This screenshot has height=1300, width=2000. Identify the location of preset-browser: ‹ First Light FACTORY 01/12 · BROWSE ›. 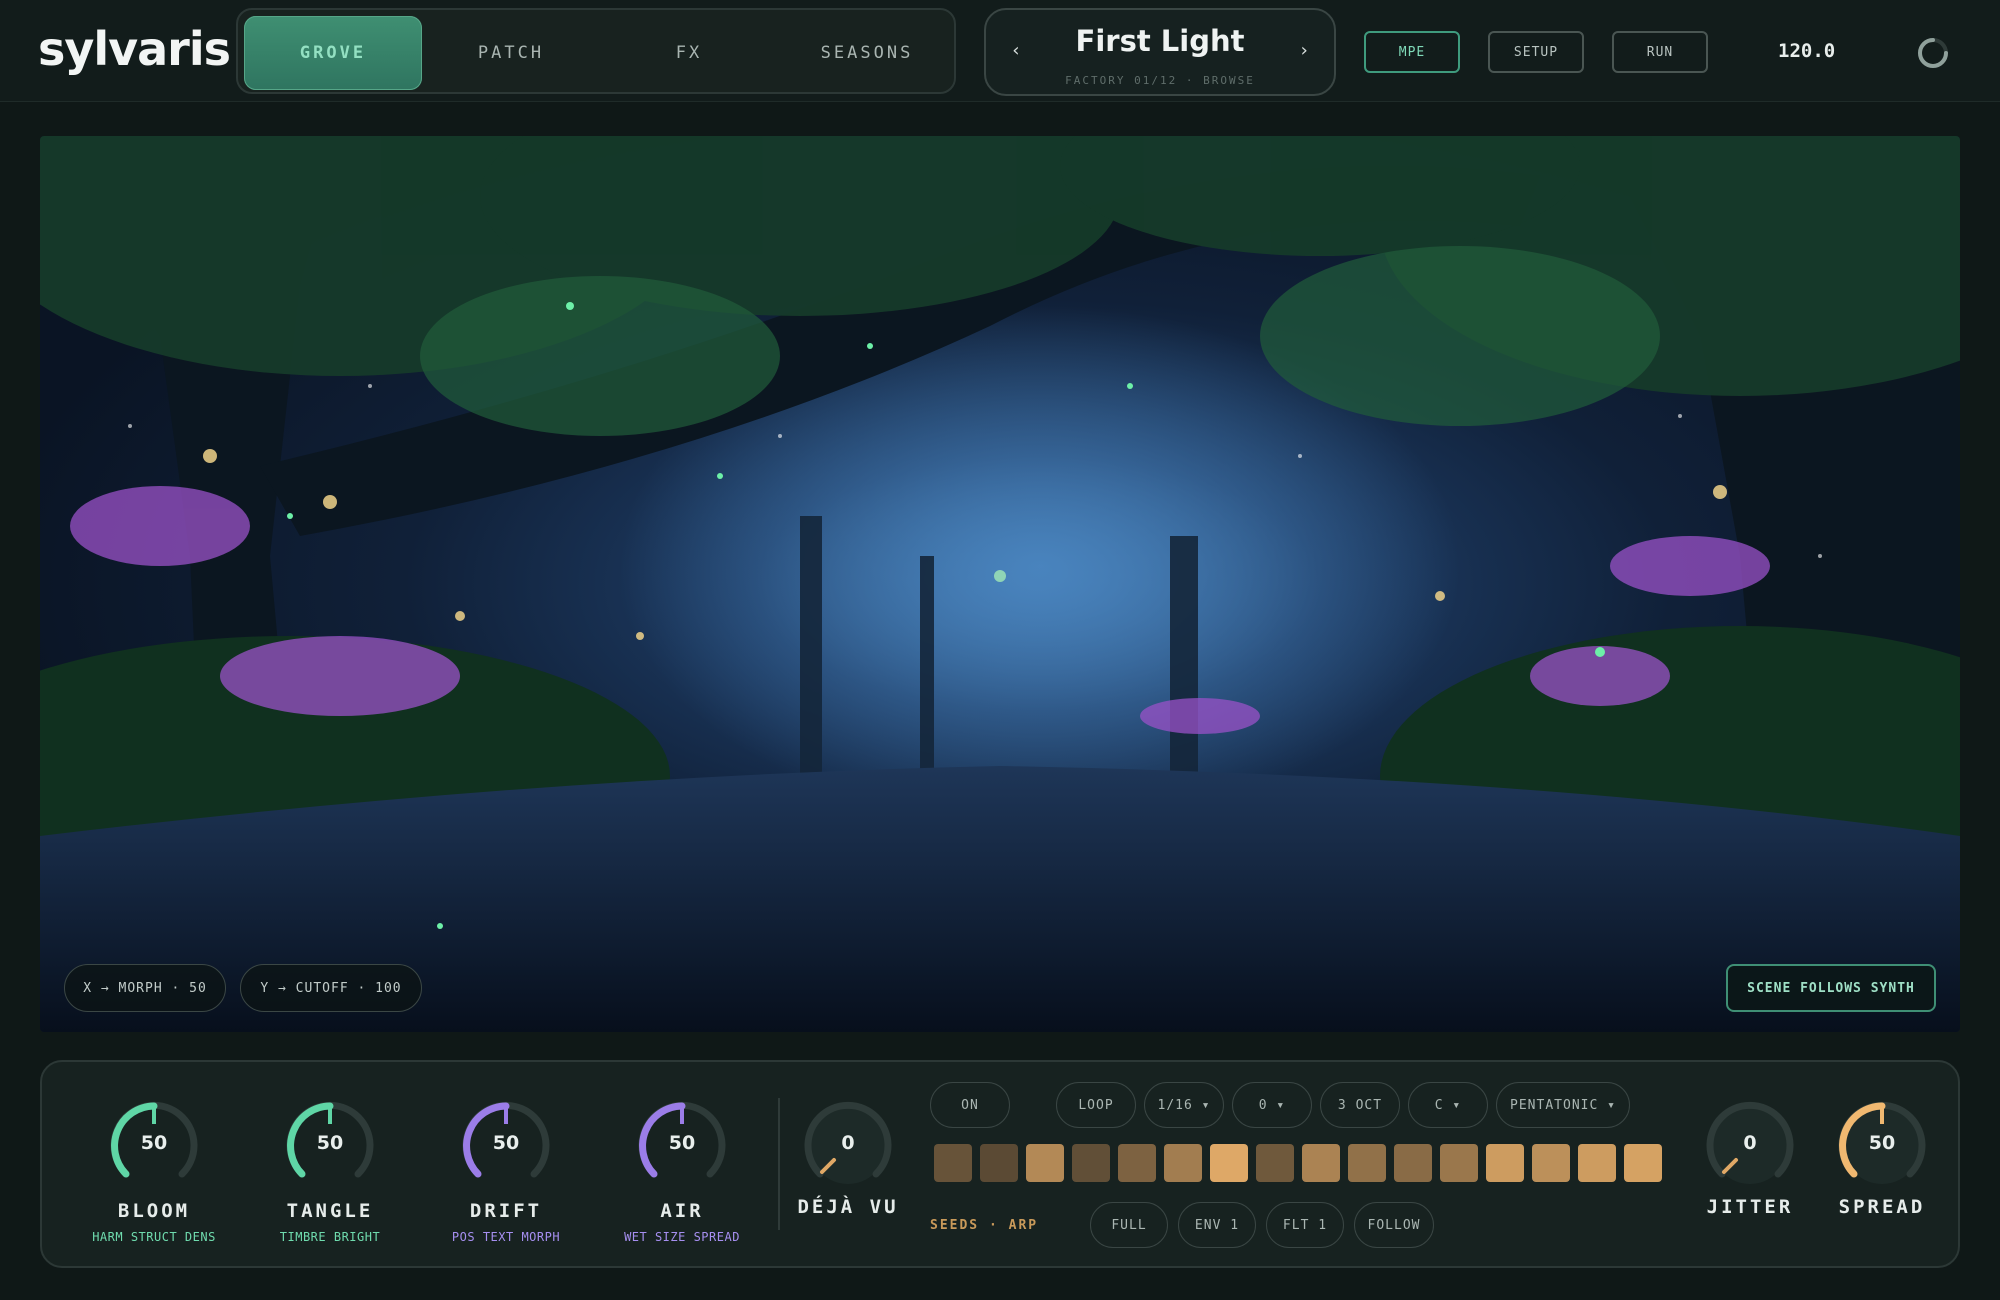
(1160, 52).